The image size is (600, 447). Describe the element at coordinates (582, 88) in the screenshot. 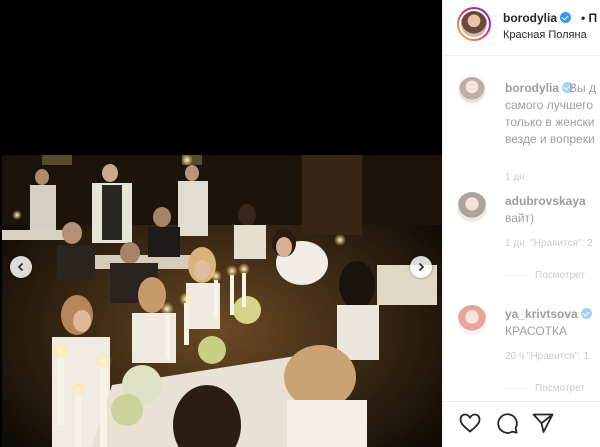

I see `comment-text-line: Вы д` at that location.